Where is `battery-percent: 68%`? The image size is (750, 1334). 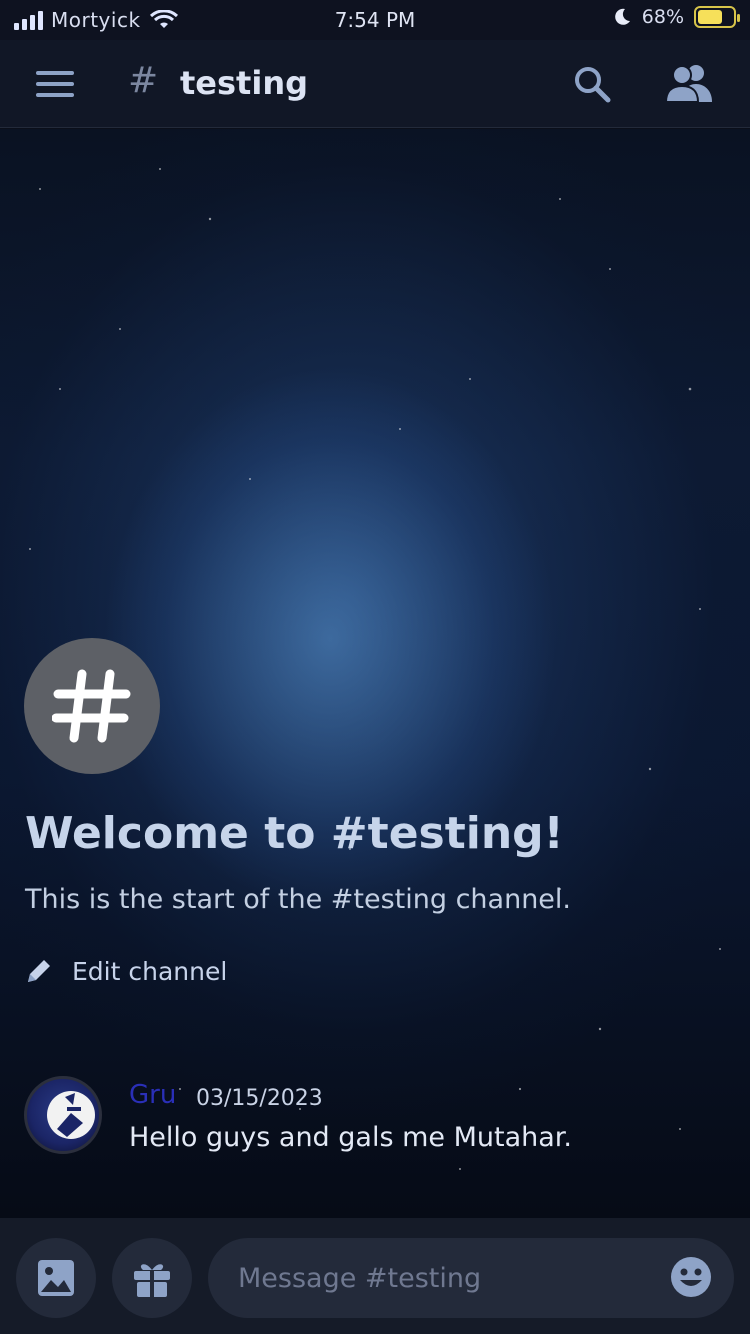
battery-percent: 68% is located at coordinates (662, 17).